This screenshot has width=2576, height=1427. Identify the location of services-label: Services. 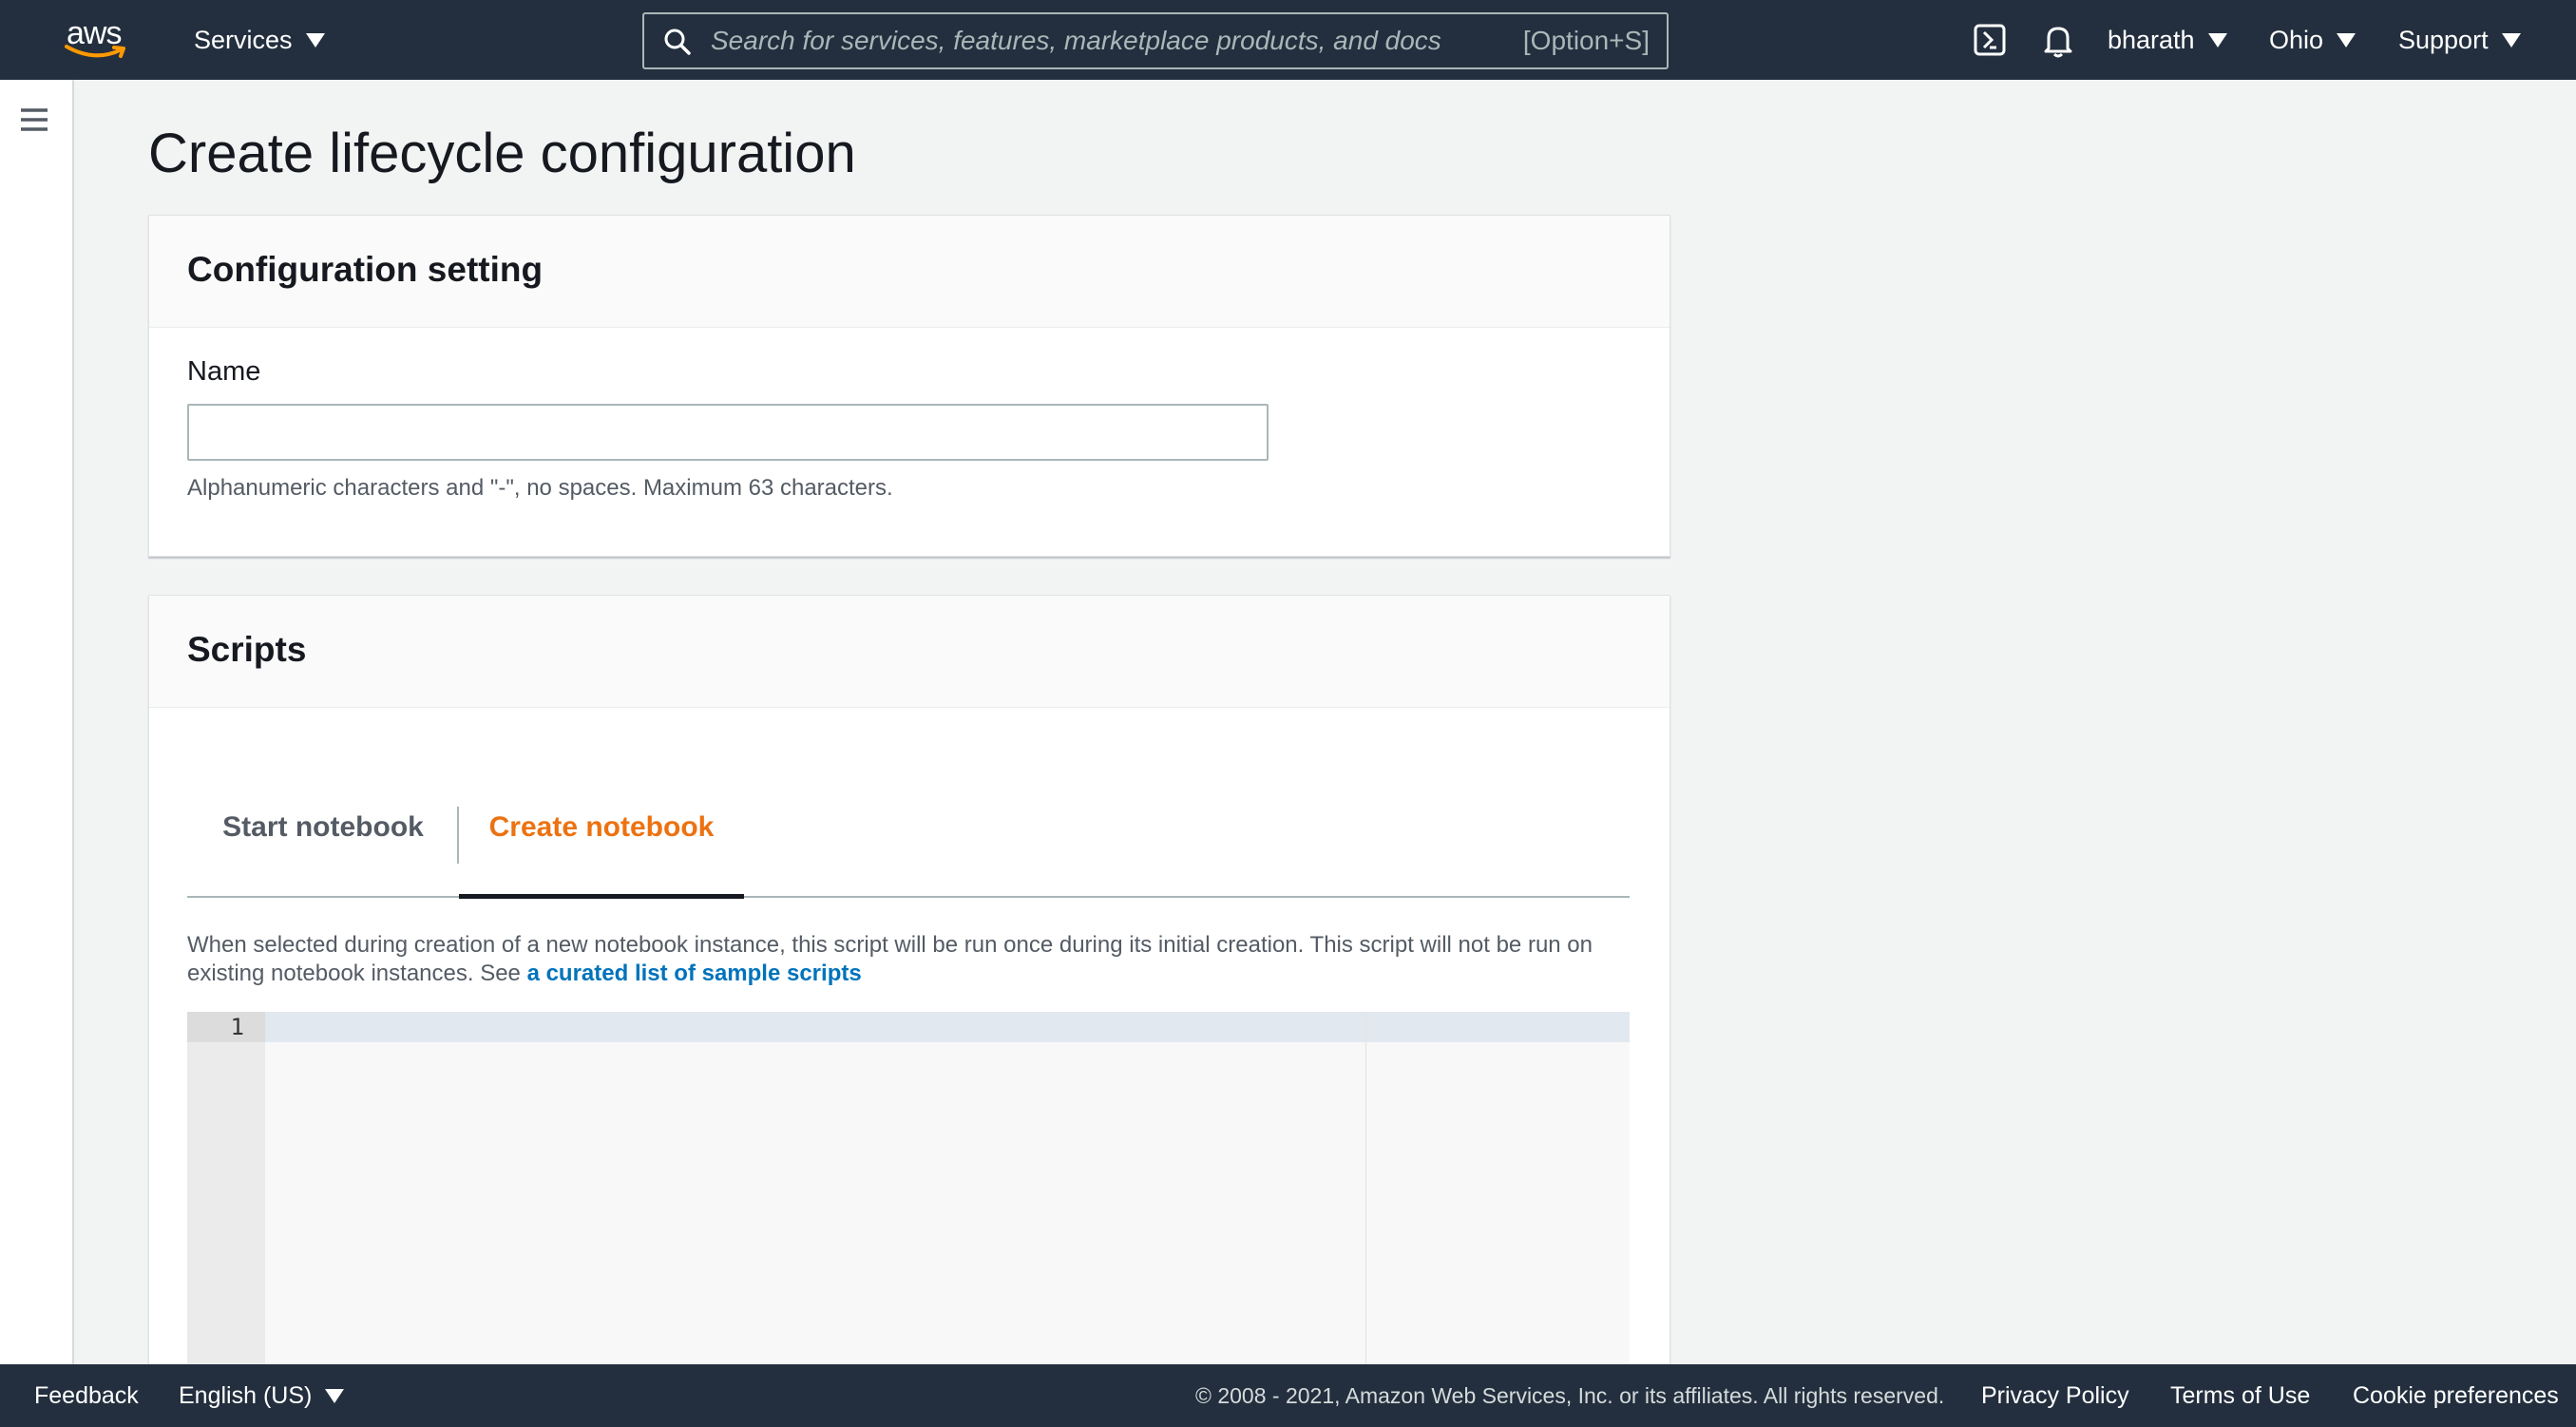
(243, 40).